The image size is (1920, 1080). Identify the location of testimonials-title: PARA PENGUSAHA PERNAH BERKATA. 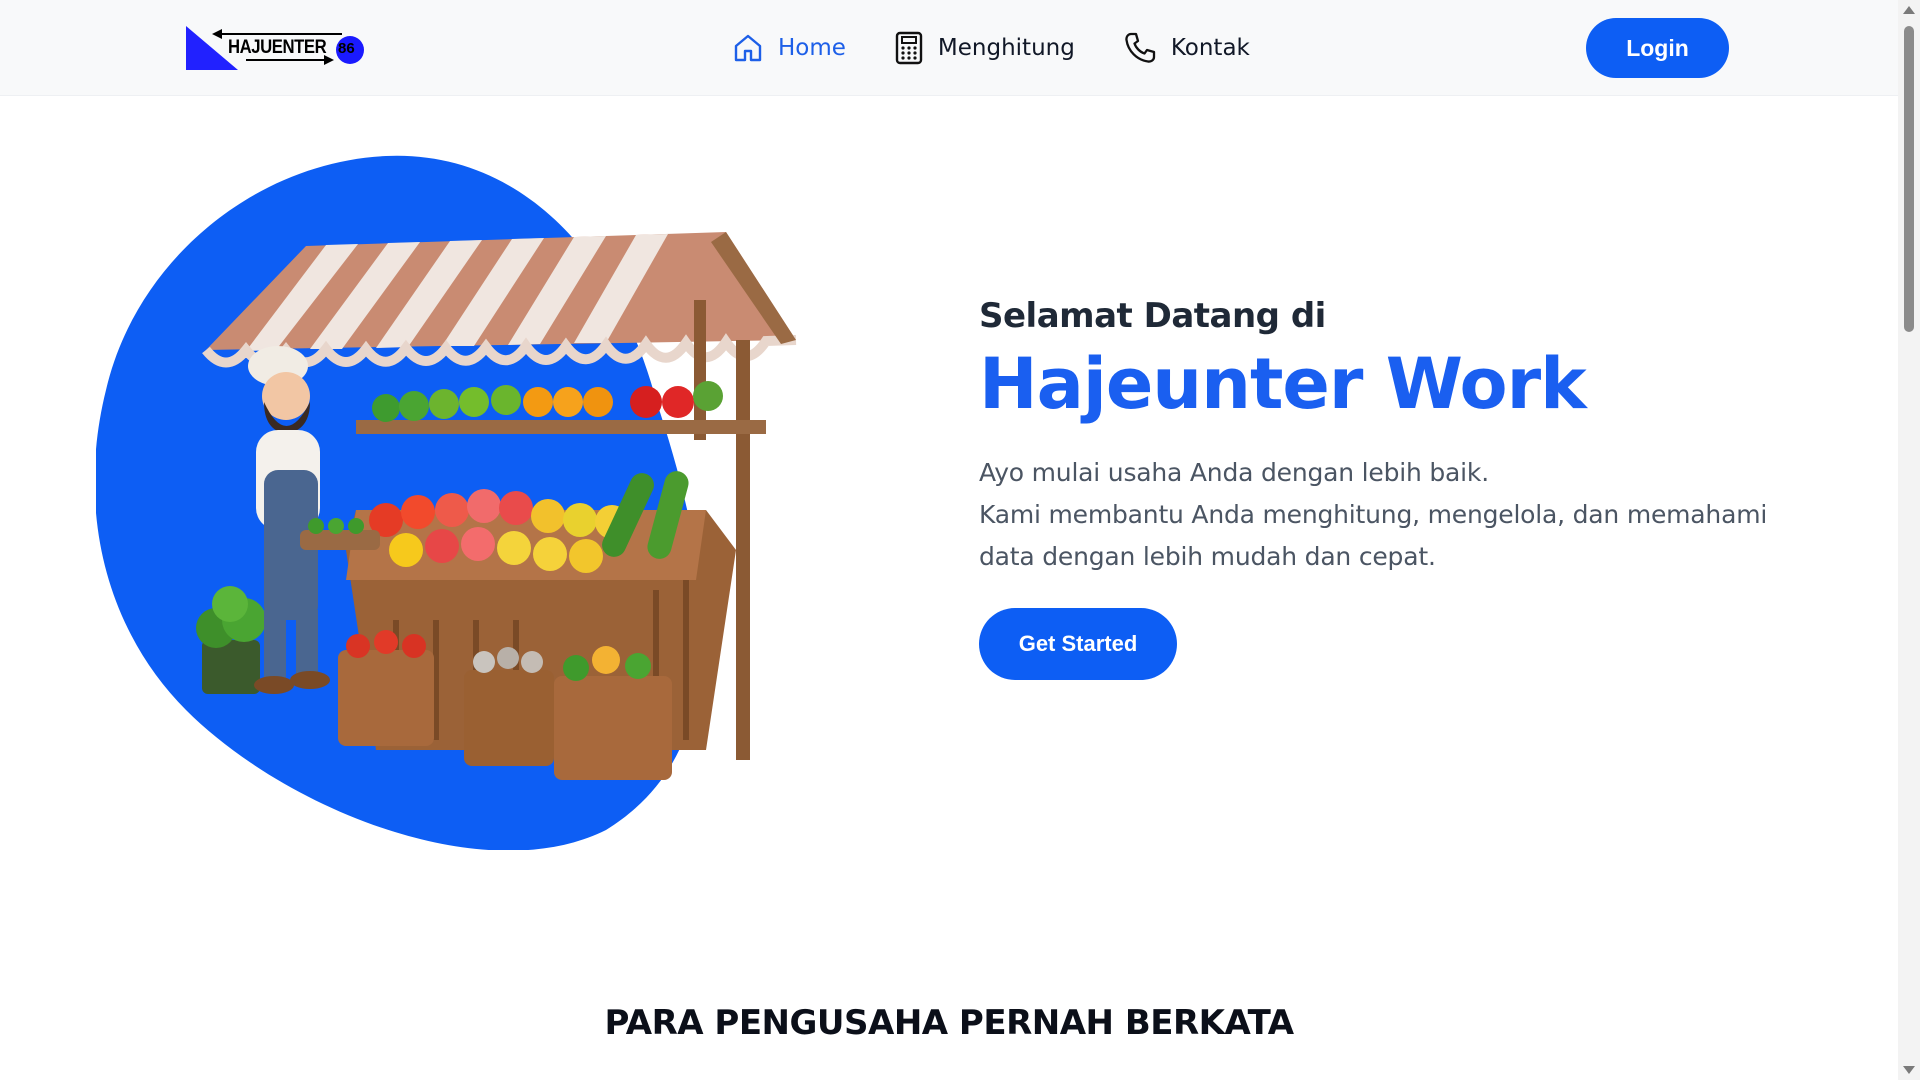
(949, 1023).